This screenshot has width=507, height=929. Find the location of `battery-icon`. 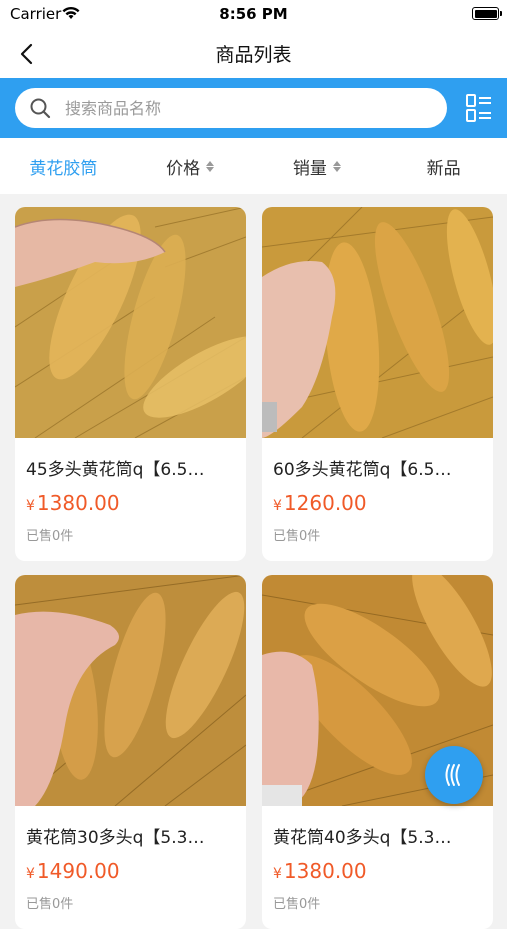

battery-icon is located at coordinates (487, 13).